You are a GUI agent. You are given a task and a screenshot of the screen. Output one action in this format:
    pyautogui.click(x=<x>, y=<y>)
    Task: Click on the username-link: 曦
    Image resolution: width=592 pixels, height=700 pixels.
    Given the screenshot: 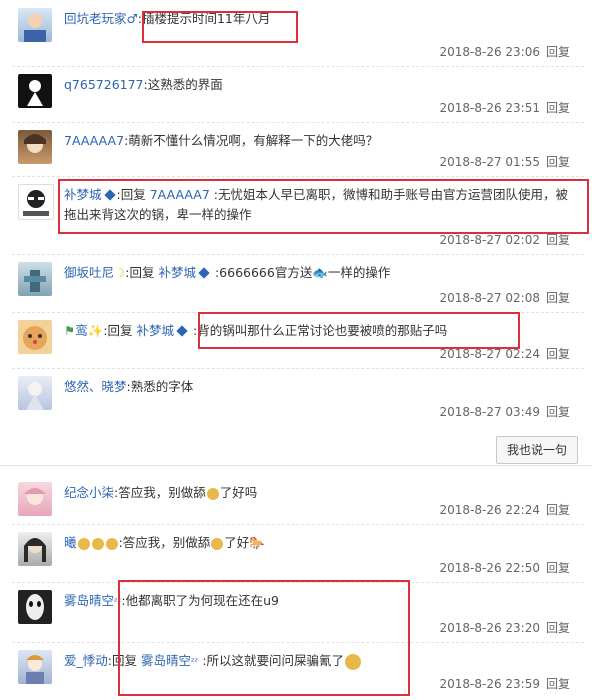 What is the action you would take?
    pyautogui.click(x=70, y=542)
    